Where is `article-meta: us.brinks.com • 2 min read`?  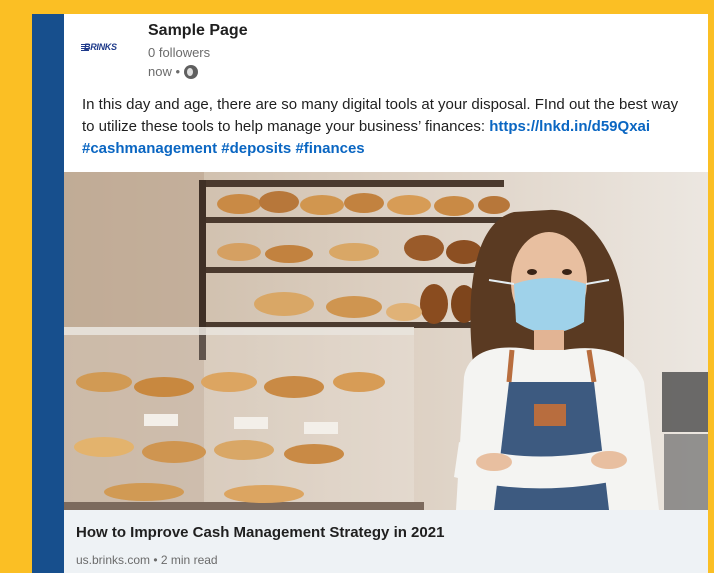 article-meta: us.brinks.com • 2 min read is located at coordinates (147, 560).